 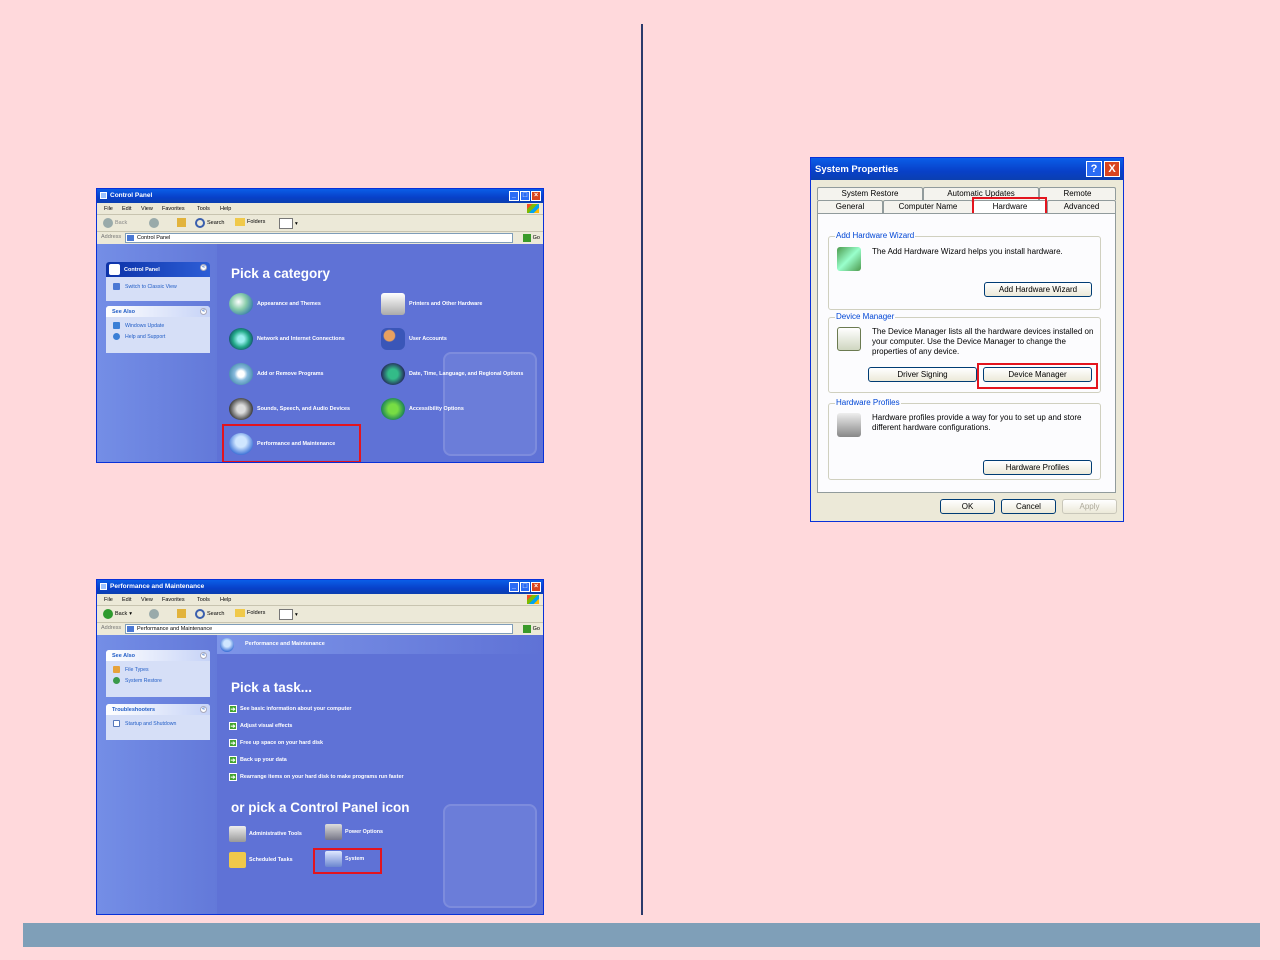 I want to click on power-options-link: Power Options, so click(x=354, y=832).